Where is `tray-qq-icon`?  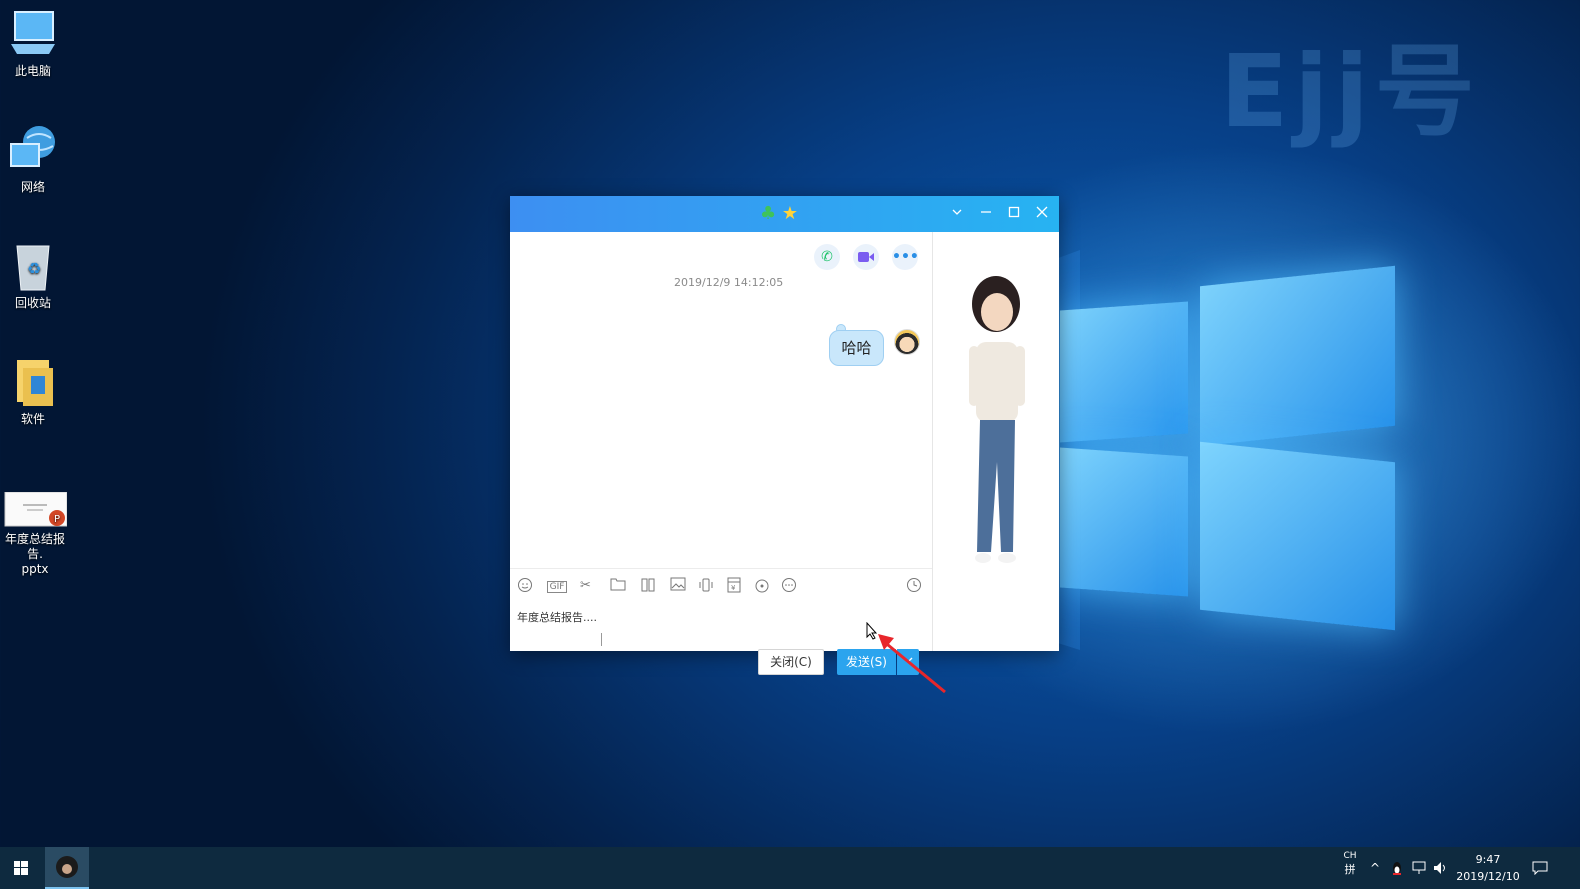
tray-qq-icon is located at coordinates (1397, 868).